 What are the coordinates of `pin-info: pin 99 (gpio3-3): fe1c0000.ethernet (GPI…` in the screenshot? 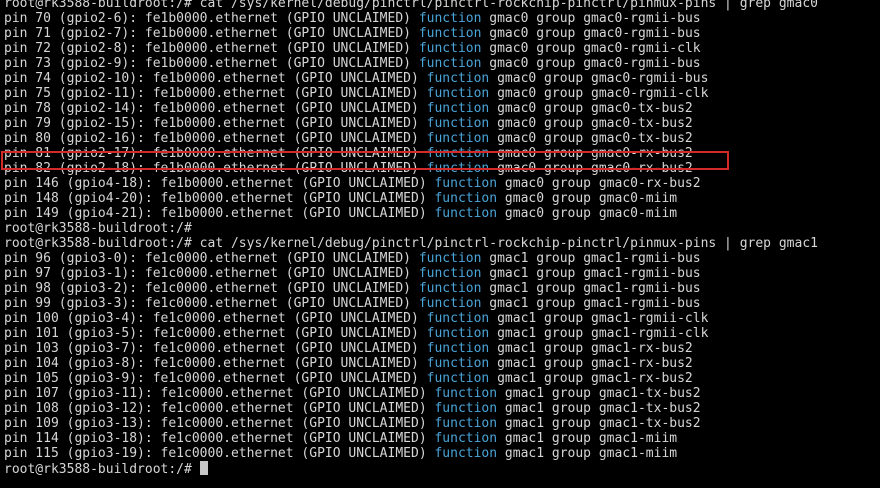 It's located at (211, 303).